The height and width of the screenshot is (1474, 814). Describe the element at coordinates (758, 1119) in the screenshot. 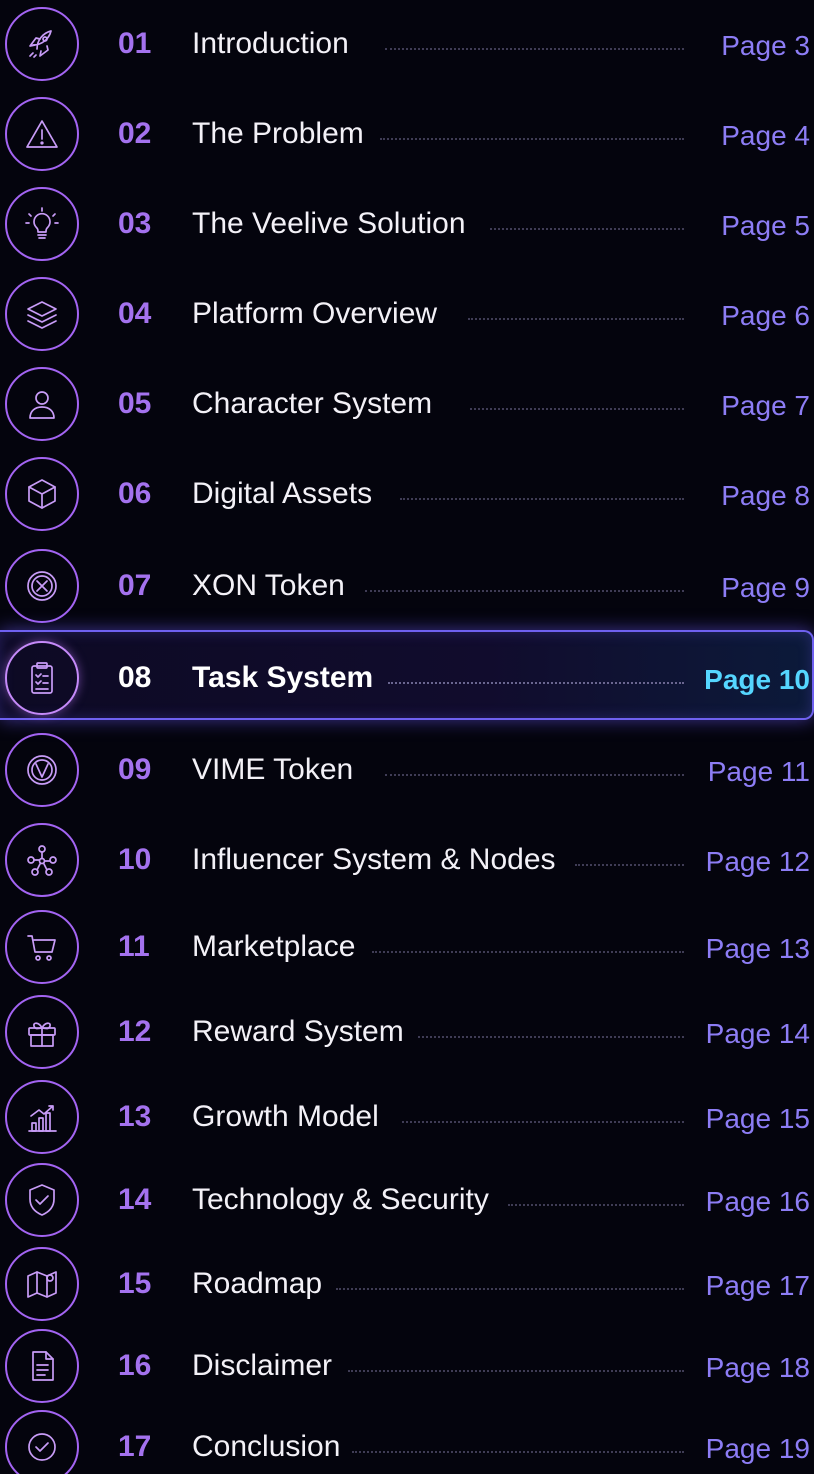

I see `toc-item-page: Page 15` at that location.